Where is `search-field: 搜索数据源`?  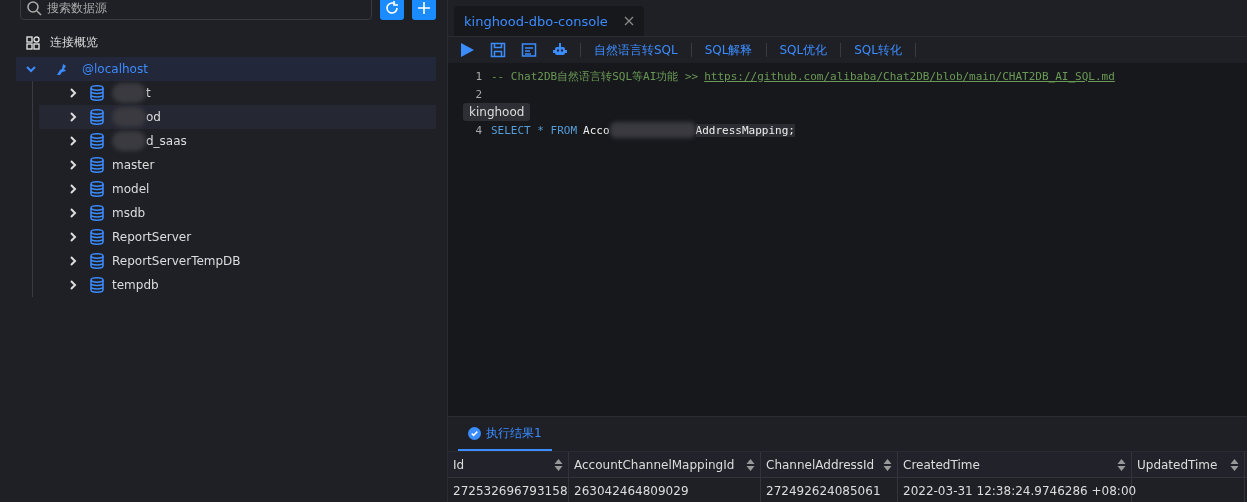 search-field: 搜索数据源 is located at coordinates (196, 10).